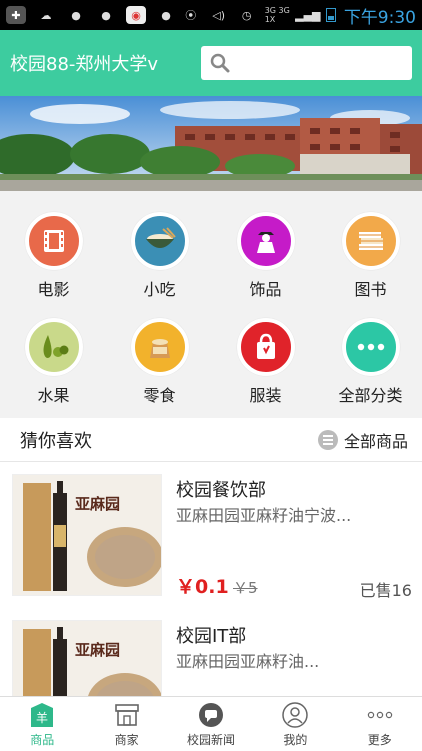 This screenshot has height=751, width=422. Describe the element at coordinates (265, 347) in the screenshot. I see `shopping-bag-icon` at that location.